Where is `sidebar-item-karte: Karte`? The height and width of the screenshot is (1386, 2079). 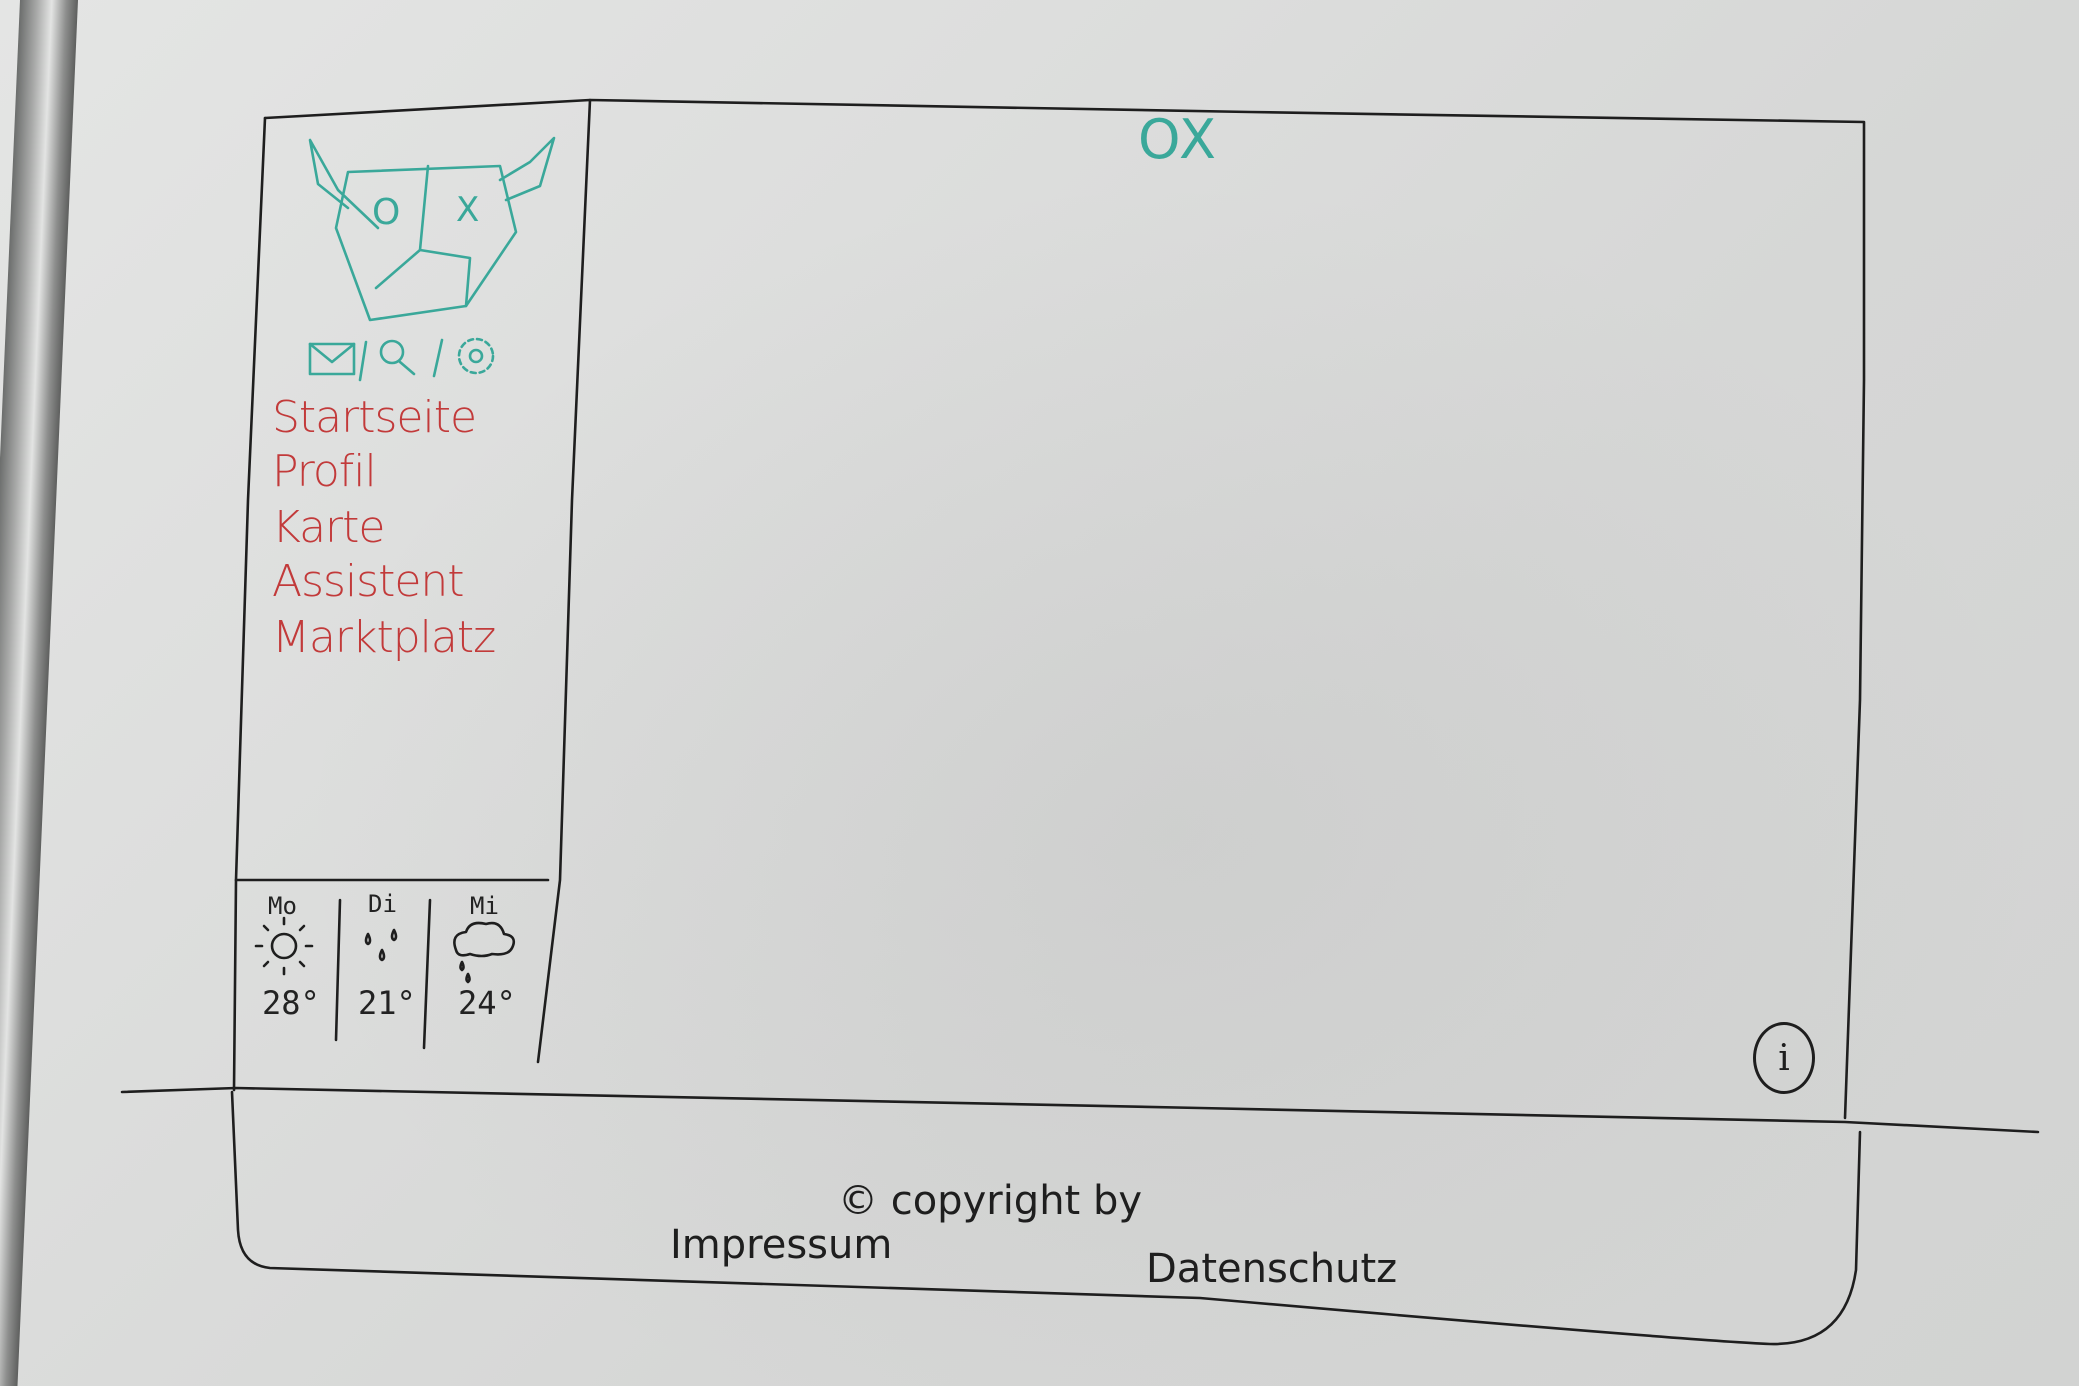 sidebar-item-karte: Karte is located at coordinates (328, 527).